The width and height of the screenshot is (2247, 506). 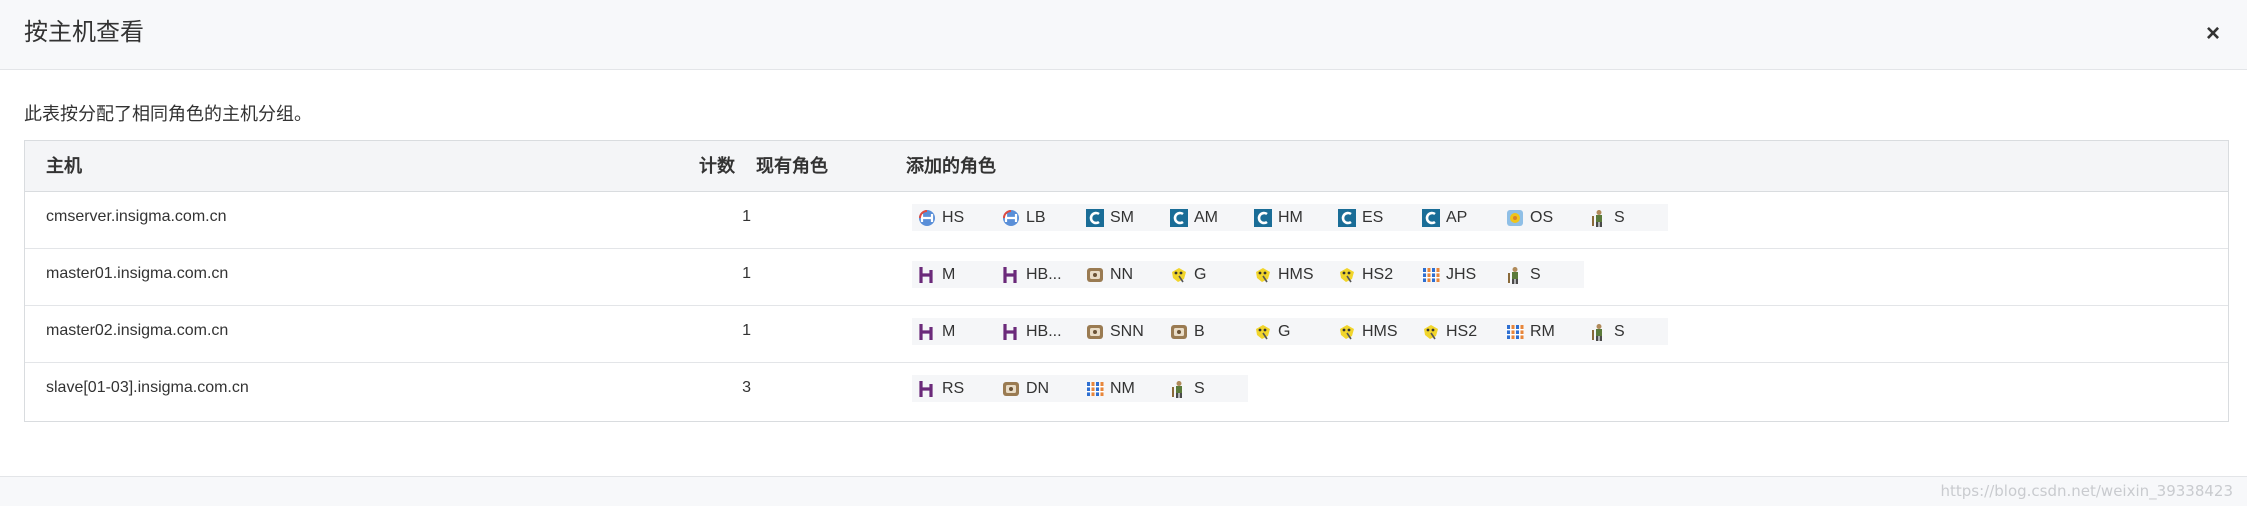 What do you see at coordinates (1036, 217) in the screenshot?
I see `role-label: LB` at bounding box center [1036, 217].